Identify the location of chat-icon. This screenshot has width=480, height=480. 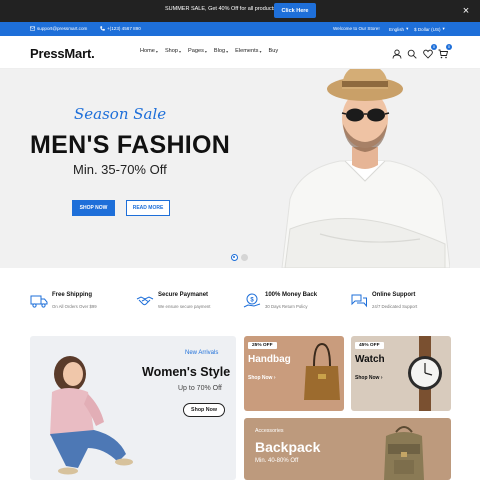
(359, 301).